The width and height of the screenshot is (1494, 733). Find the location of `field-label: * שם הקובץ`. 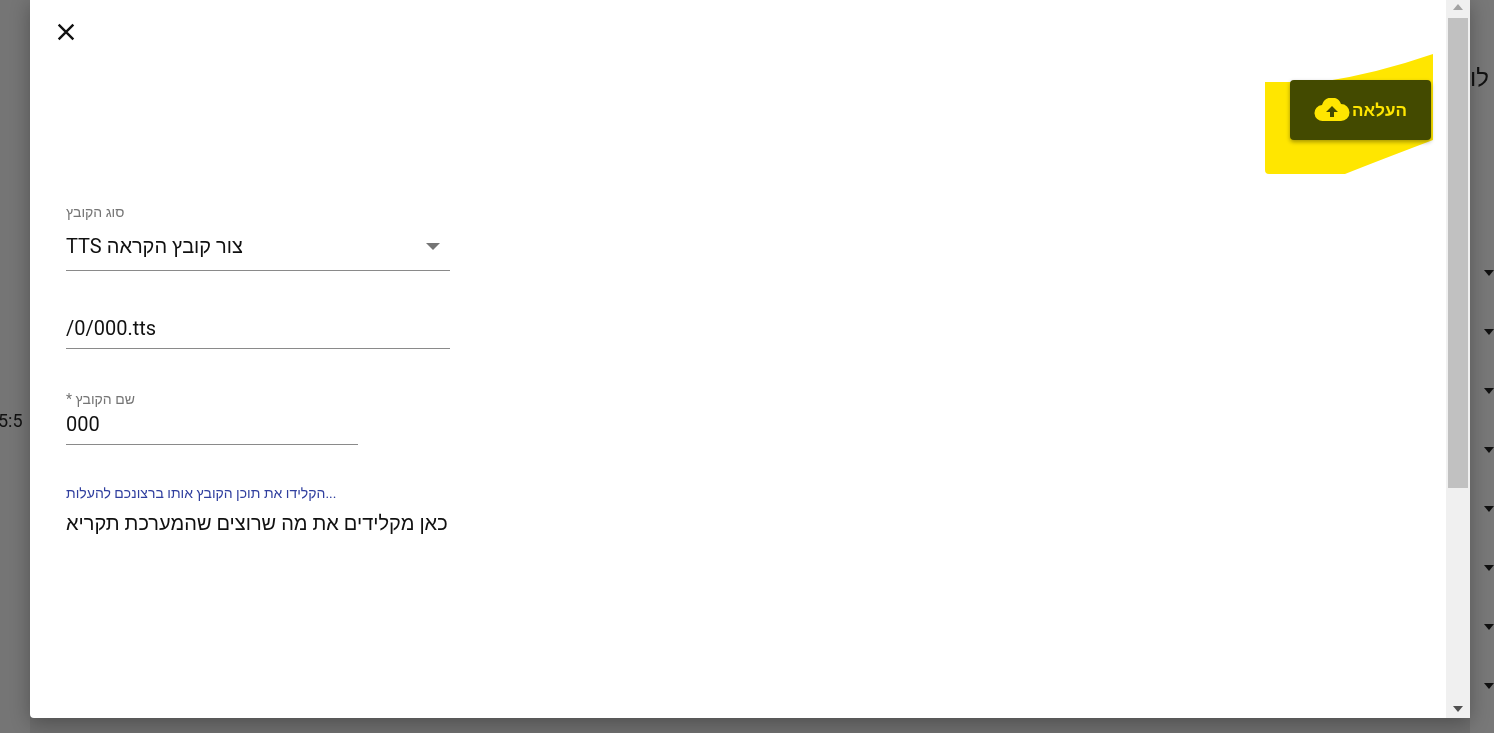

field-label: * שם הקובץ is located at coordinates (101, 399).